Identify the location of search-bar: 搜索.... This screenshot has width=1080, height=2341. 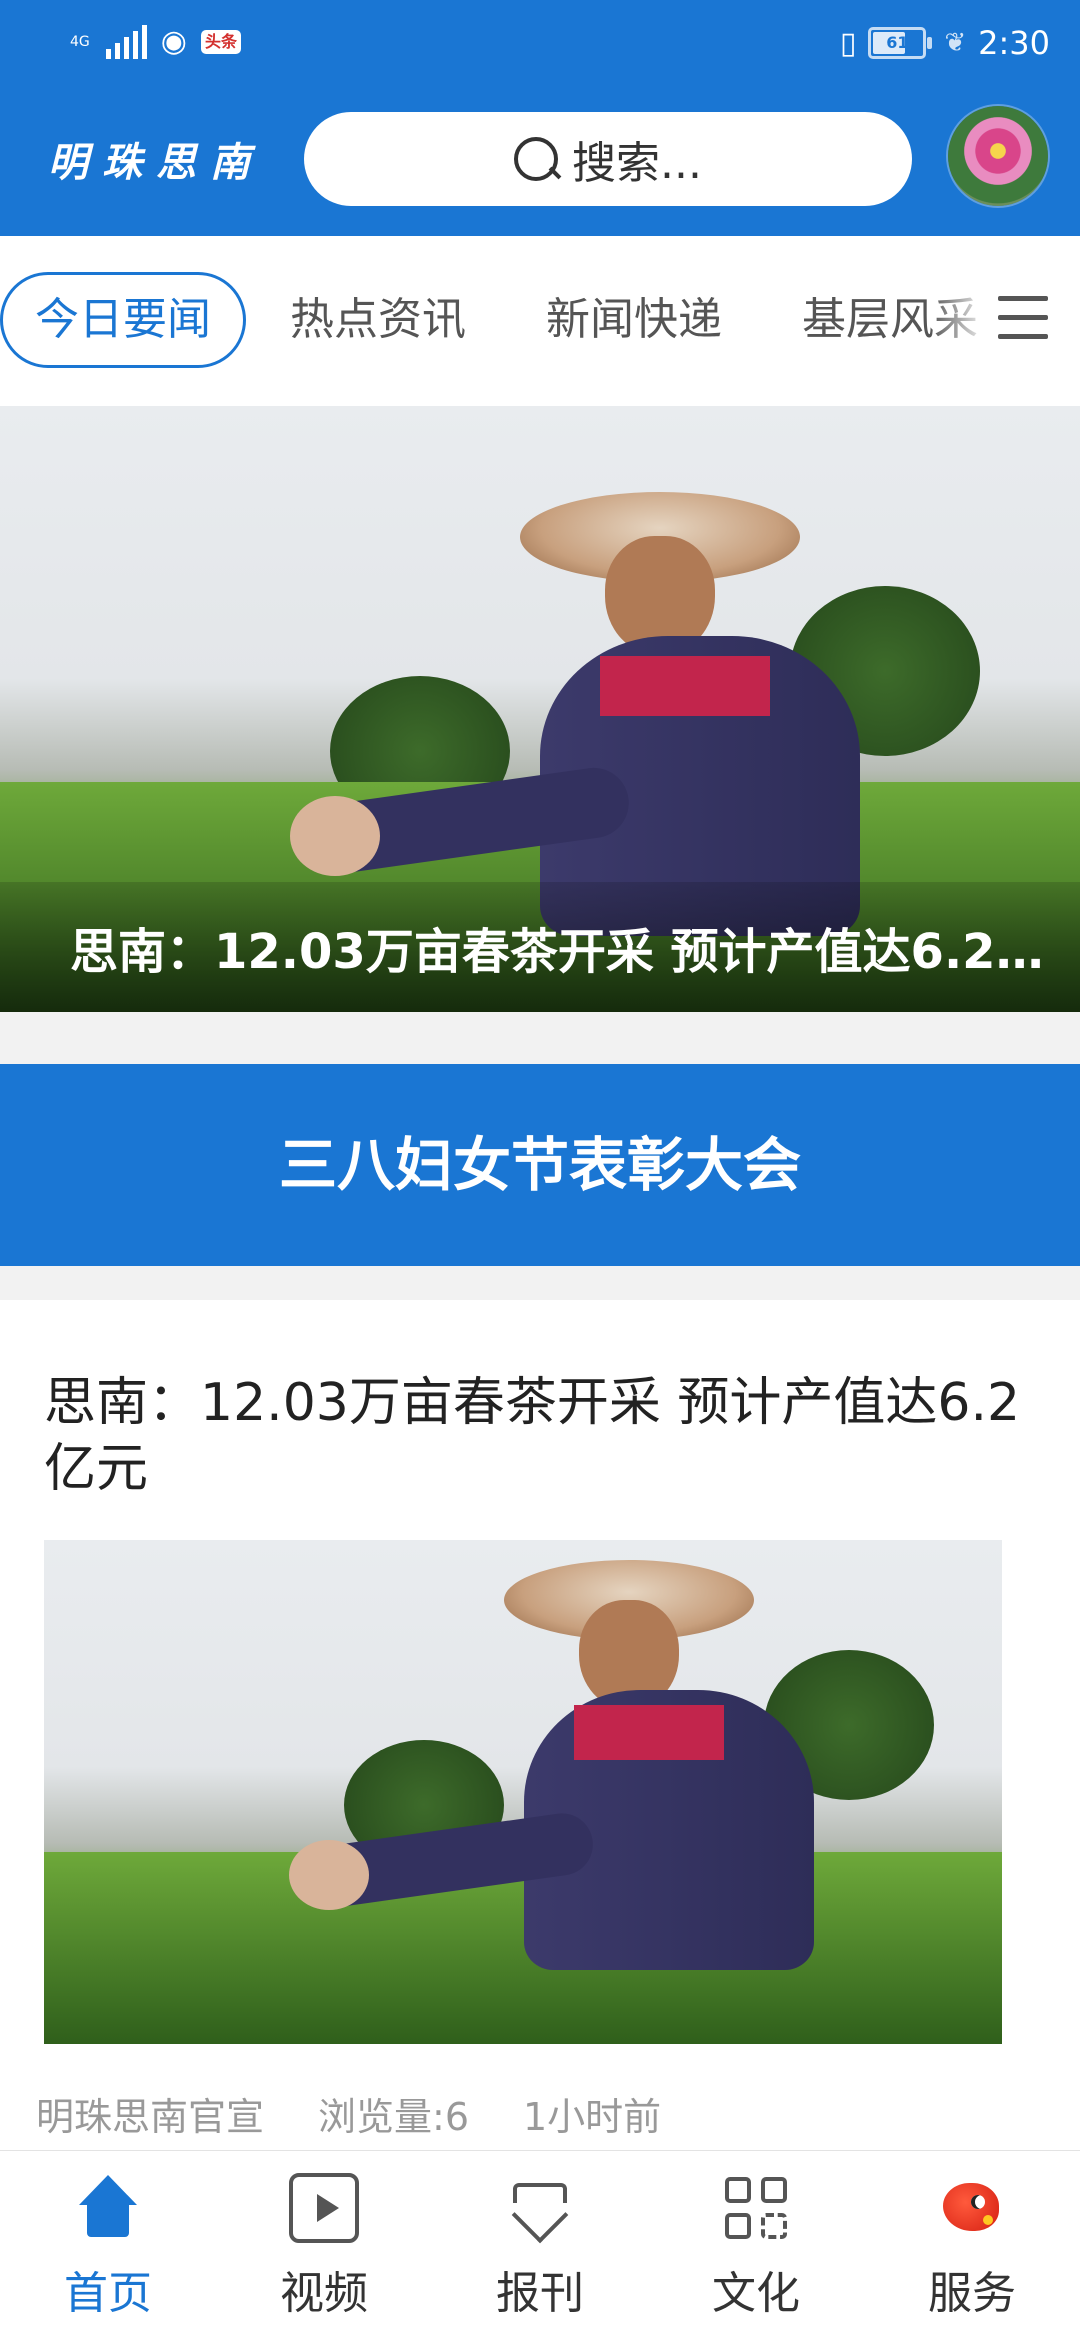
(608, 159).